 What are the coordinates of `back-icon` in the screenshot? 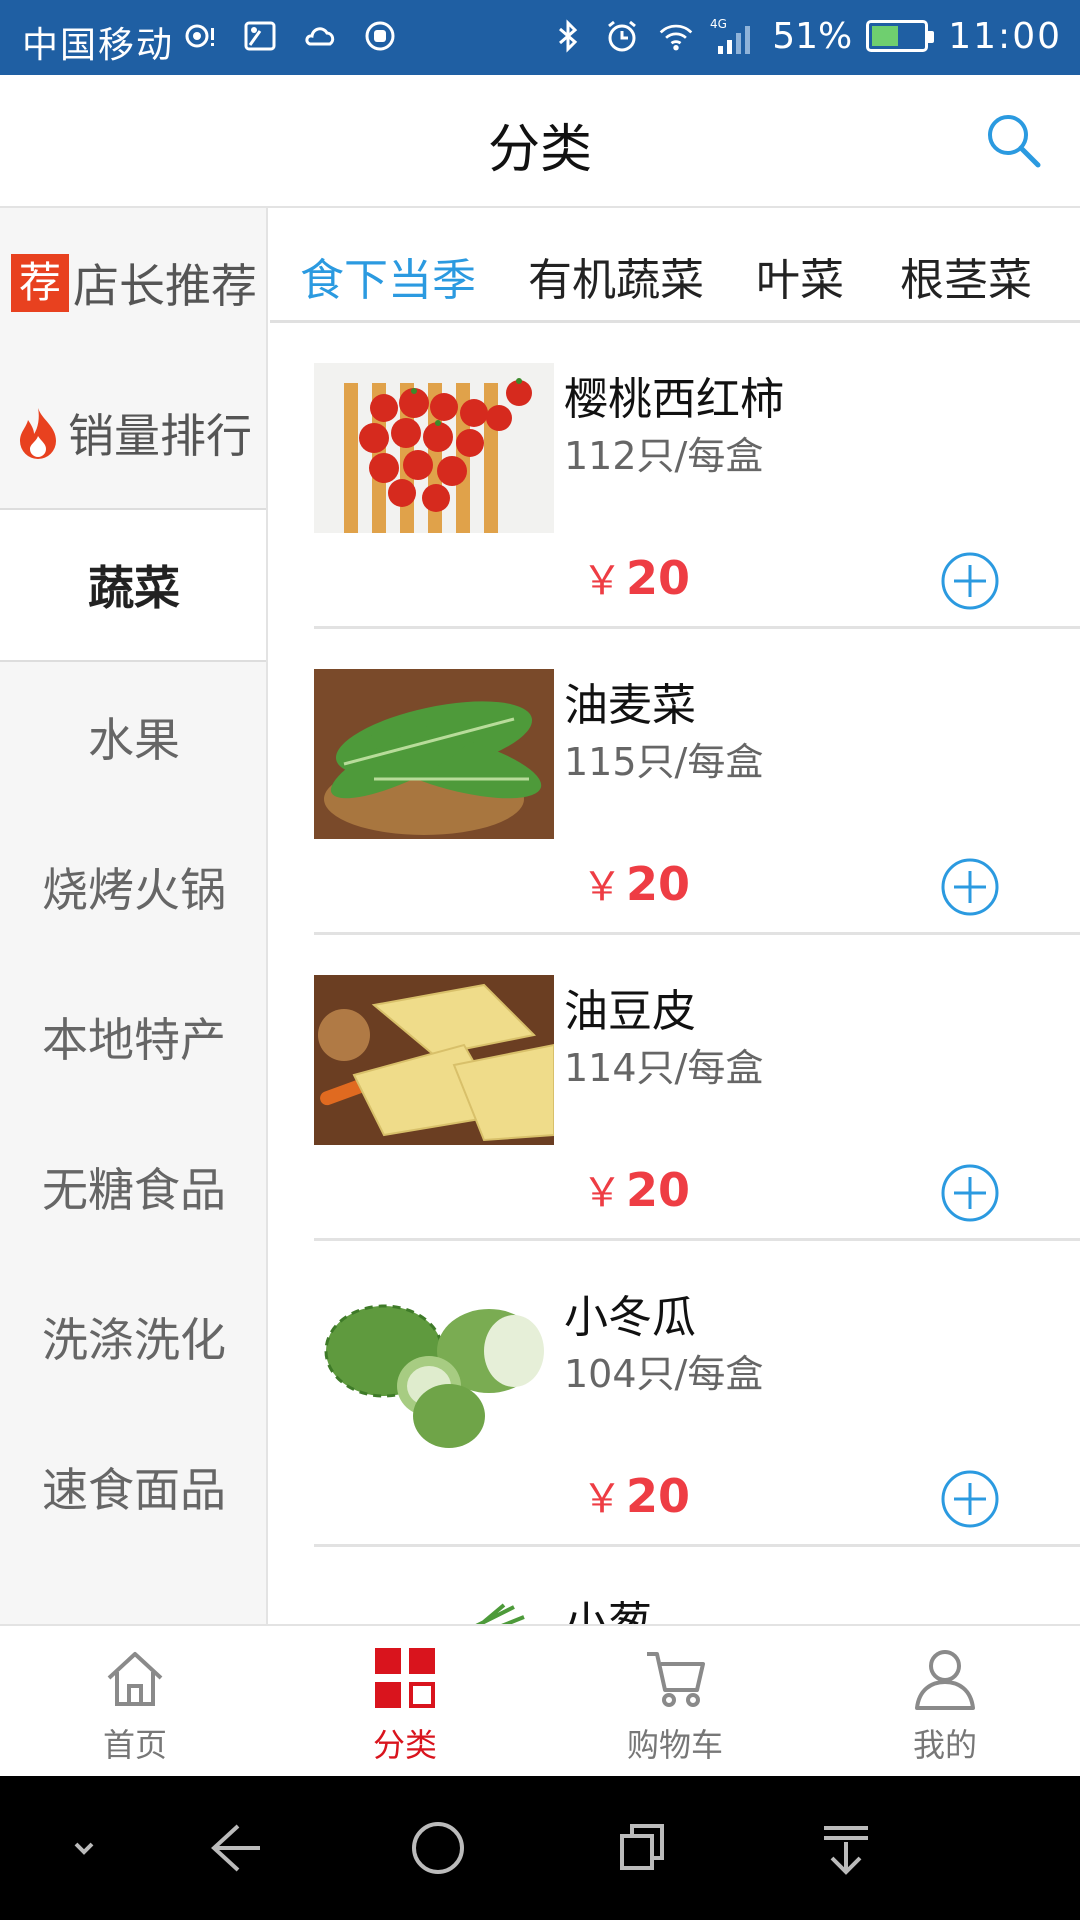 It's located at (234, 1848).